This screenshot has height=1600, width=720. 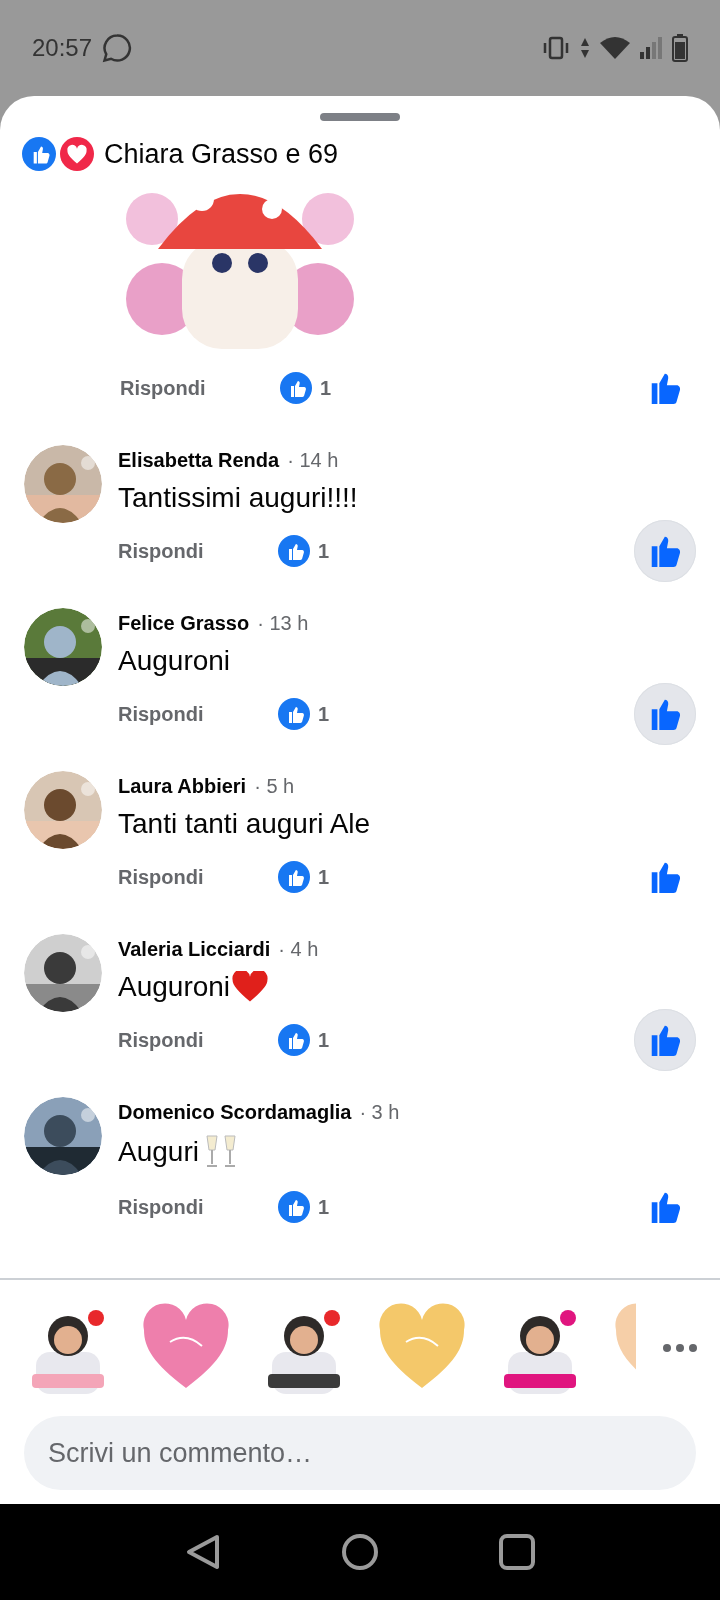 I want to click on comment-text: Tanti tanti auguri Ale, so click(x=244, y=824).